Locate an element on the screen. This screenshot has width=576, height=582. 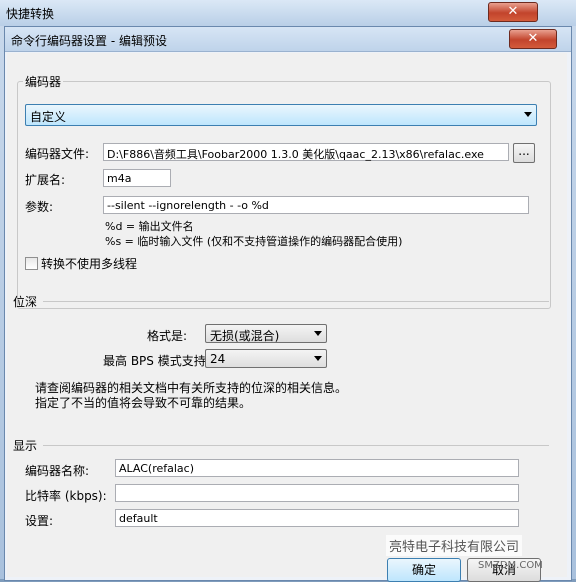
extension-input: m4a is located at coordinates (137, 178).